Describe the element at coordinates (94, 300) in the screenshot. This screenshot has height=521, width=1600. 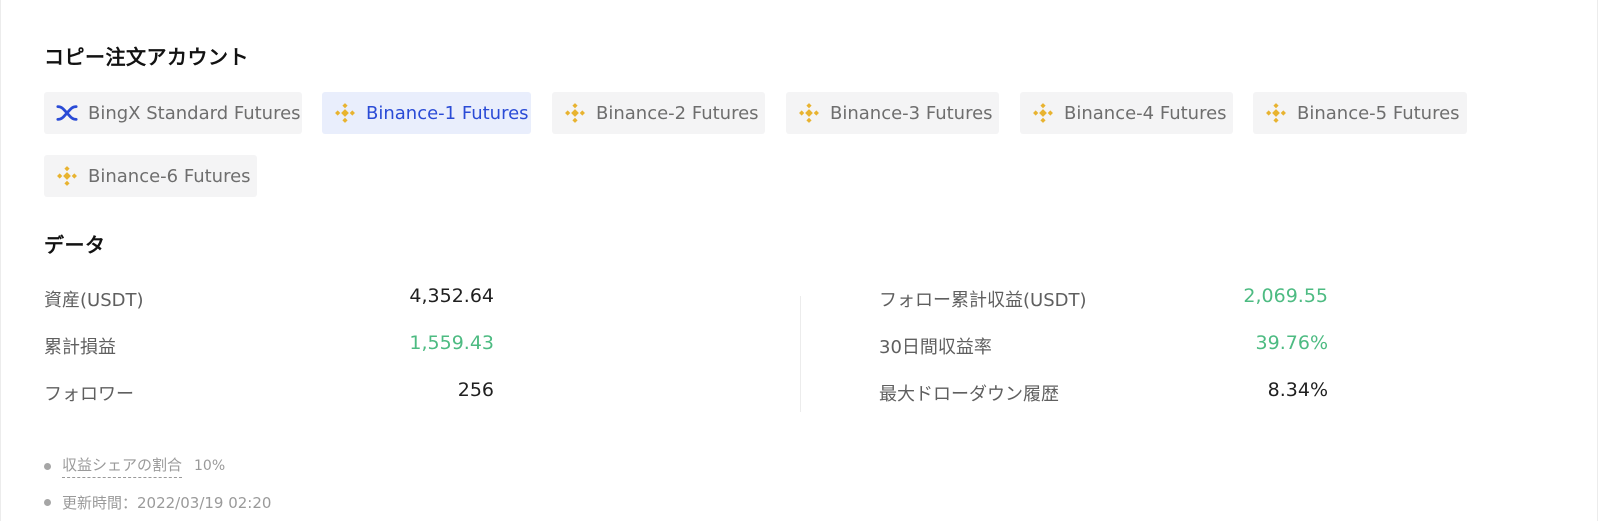
I see `assets-label: 資産(USDT)` at that location.